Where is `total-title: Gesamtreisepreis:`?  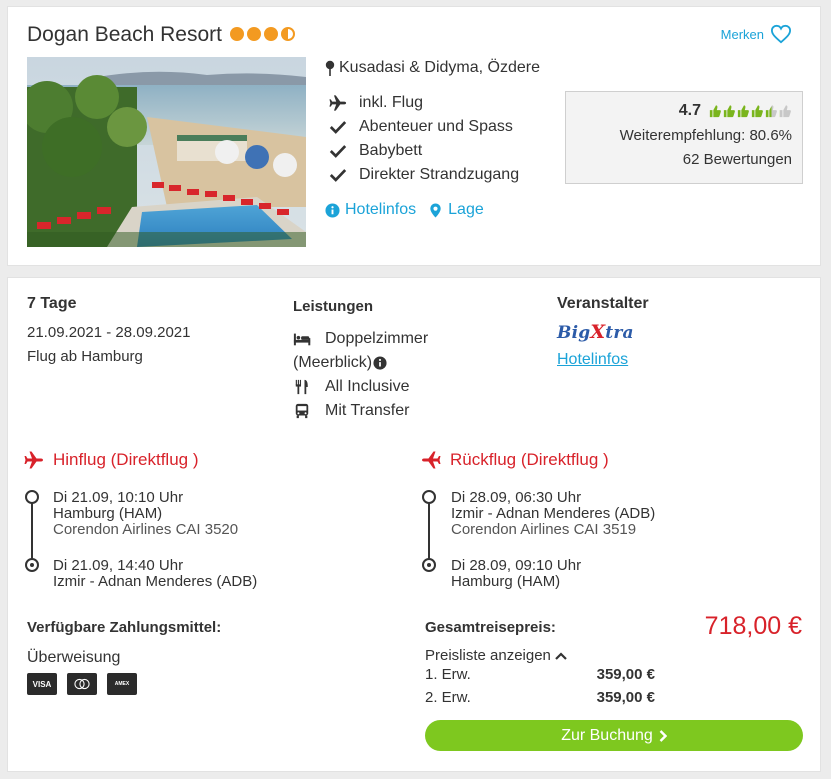 total-title: Gesamtreisepreis: is located at coordinates (490, 627).